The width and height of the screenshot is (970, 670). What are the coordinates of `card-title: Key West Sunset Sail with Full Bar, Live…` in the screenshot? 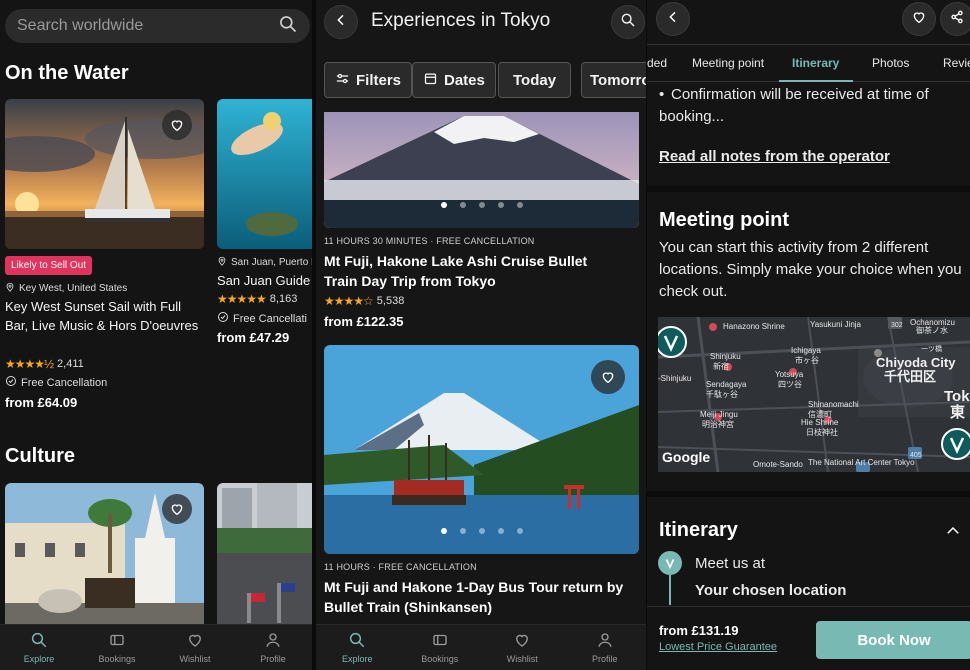 It's located at (103, 316).